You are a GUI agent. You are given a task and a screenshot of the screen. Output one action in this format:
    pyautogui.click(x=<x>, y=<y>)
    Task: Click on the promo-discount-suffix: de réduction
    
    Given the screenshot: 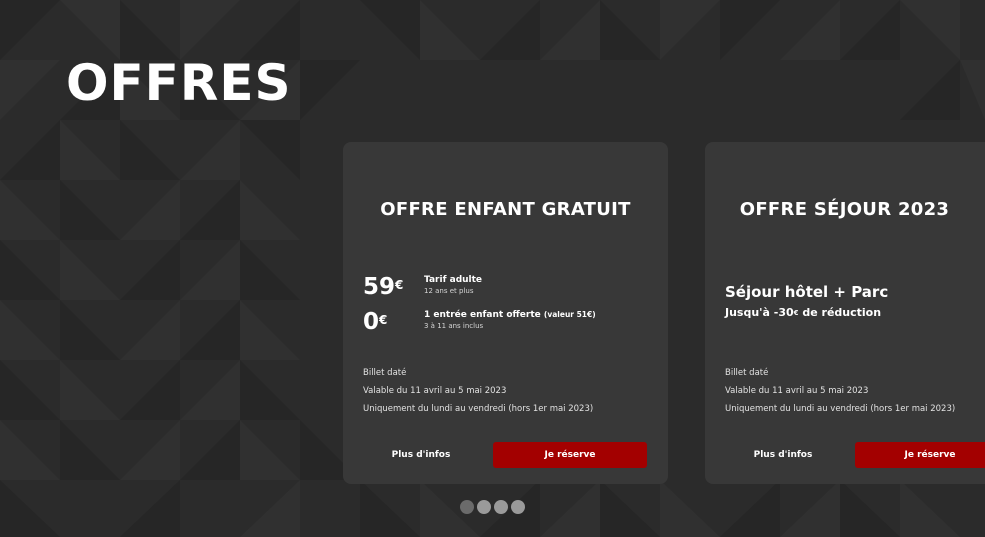 What is the action you would take?
    pyautogui.click(x=840, y=312)
    